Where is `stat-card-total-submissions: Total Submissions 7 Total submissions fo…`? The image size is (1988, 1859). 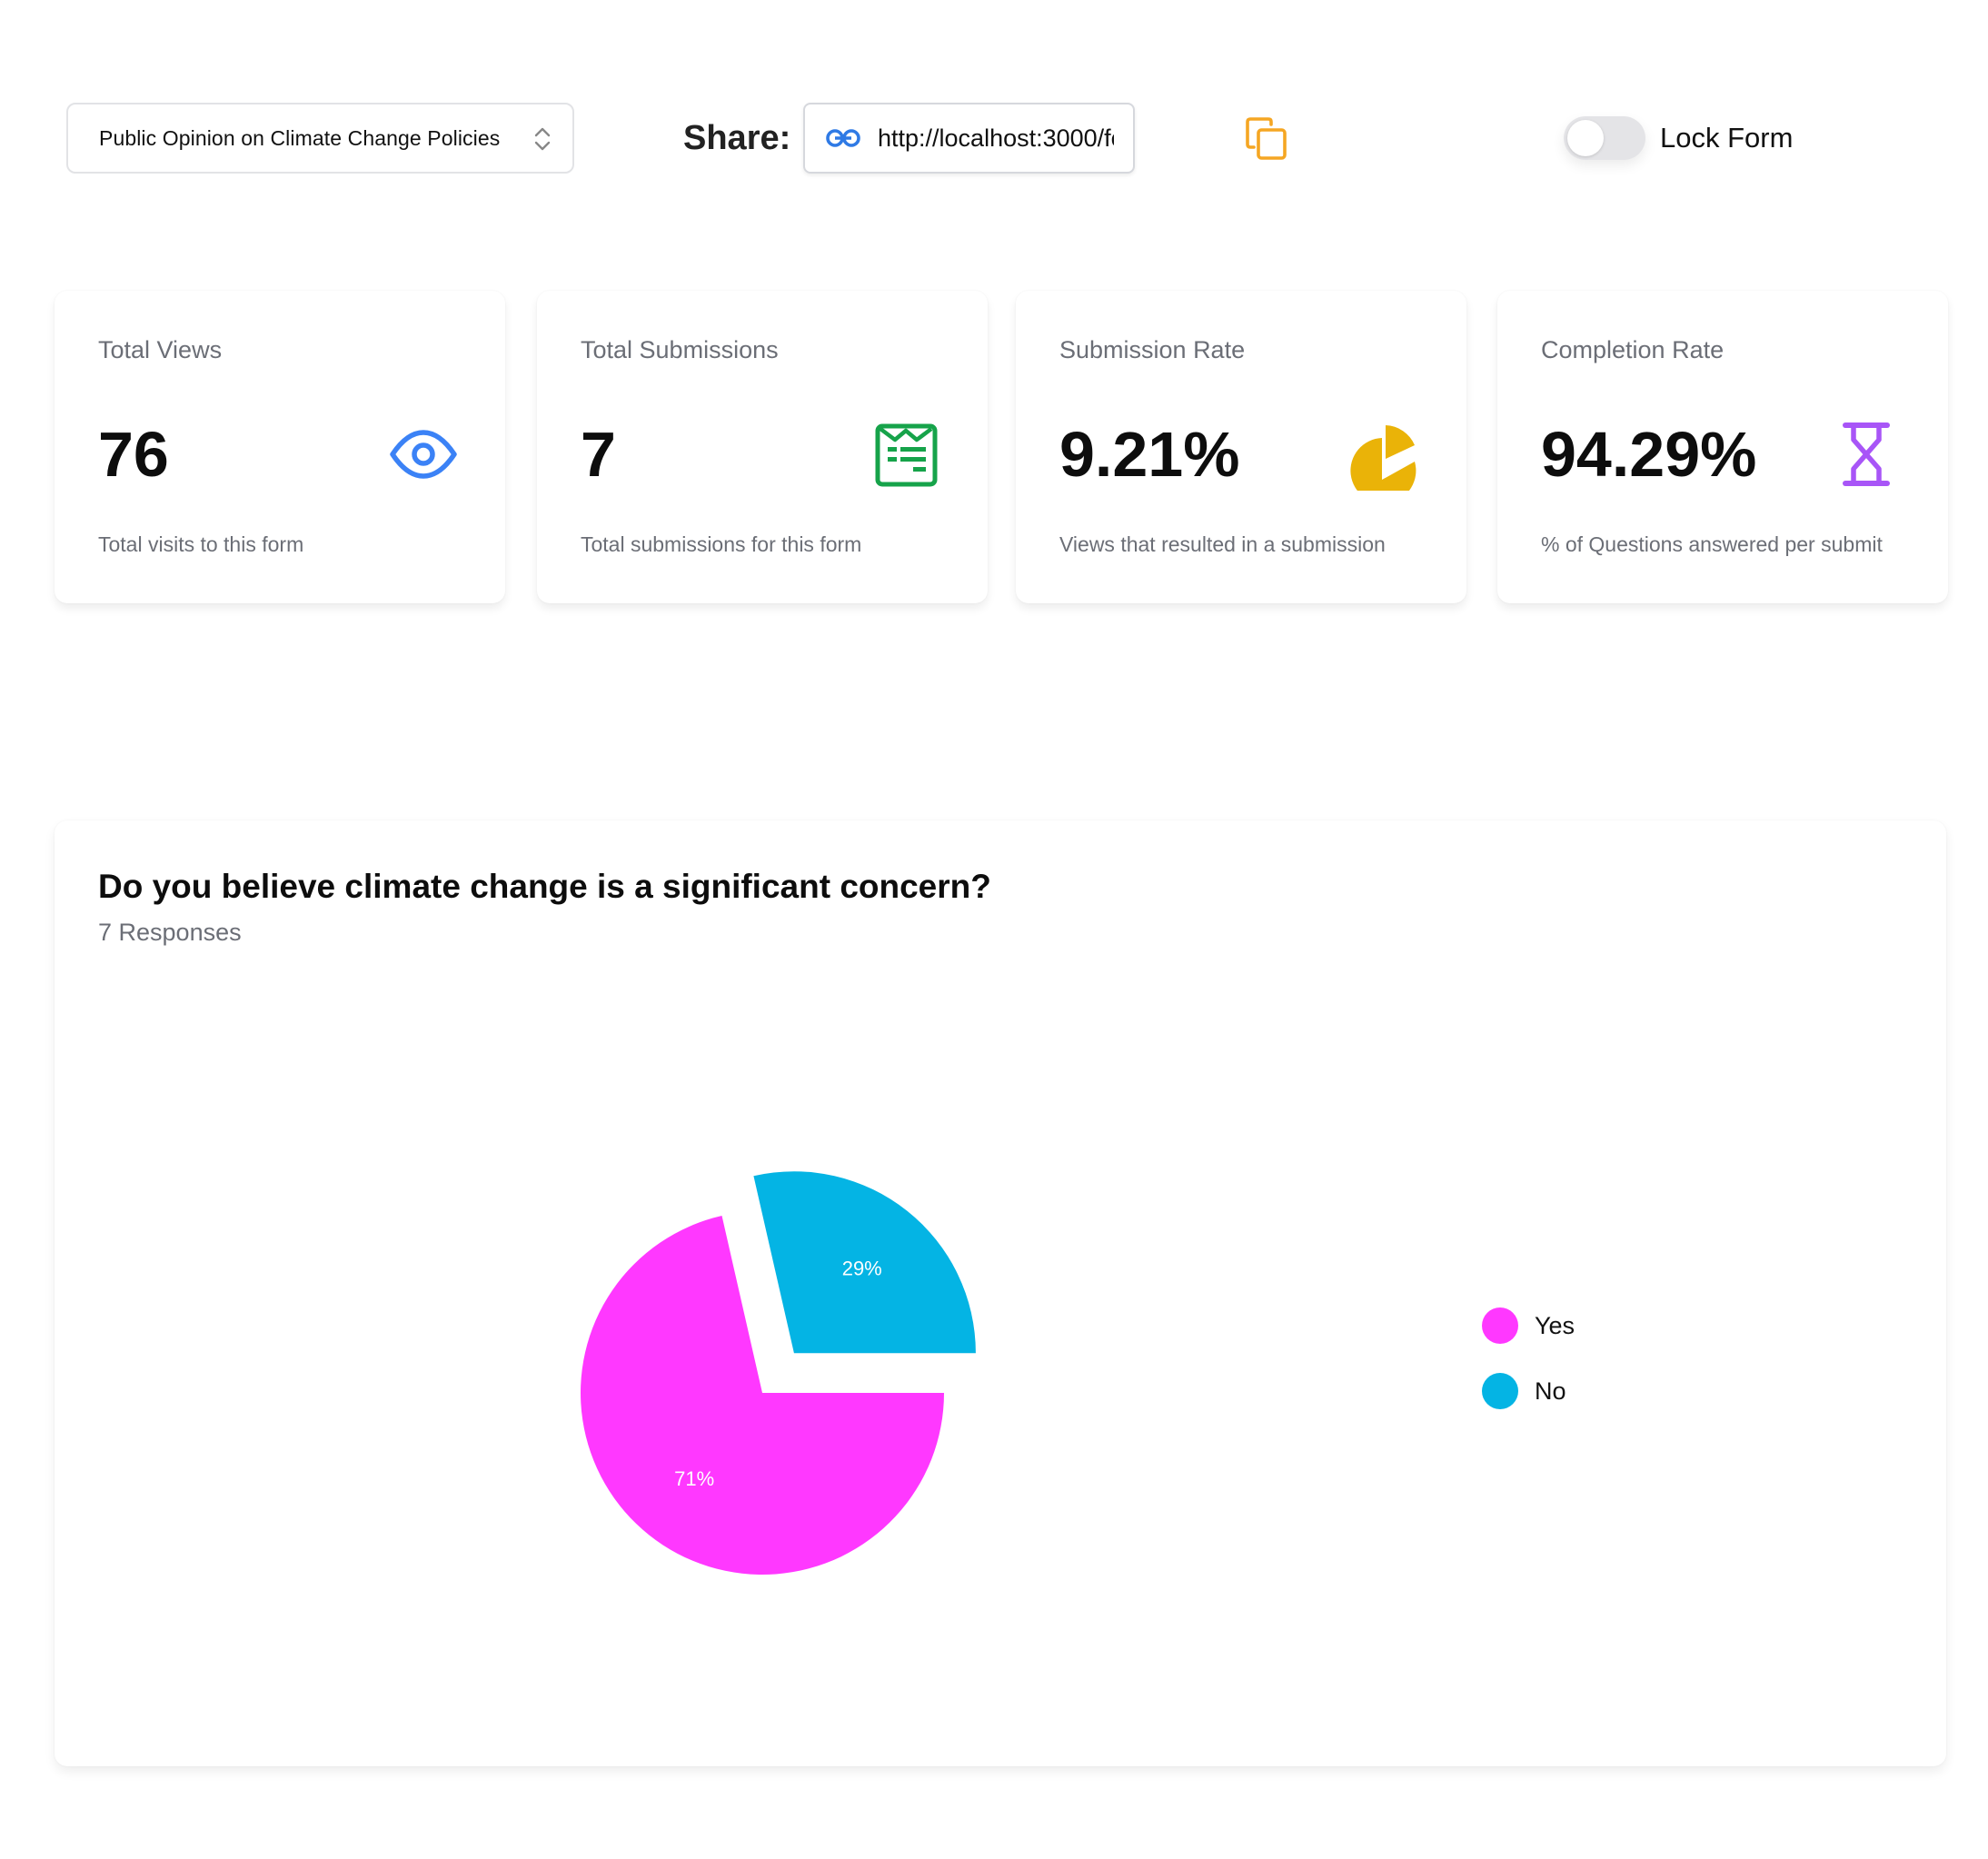
stat-card-total-submissions: Total Submissions 7 Total submissions fo… is located at coordinates (762, 447).